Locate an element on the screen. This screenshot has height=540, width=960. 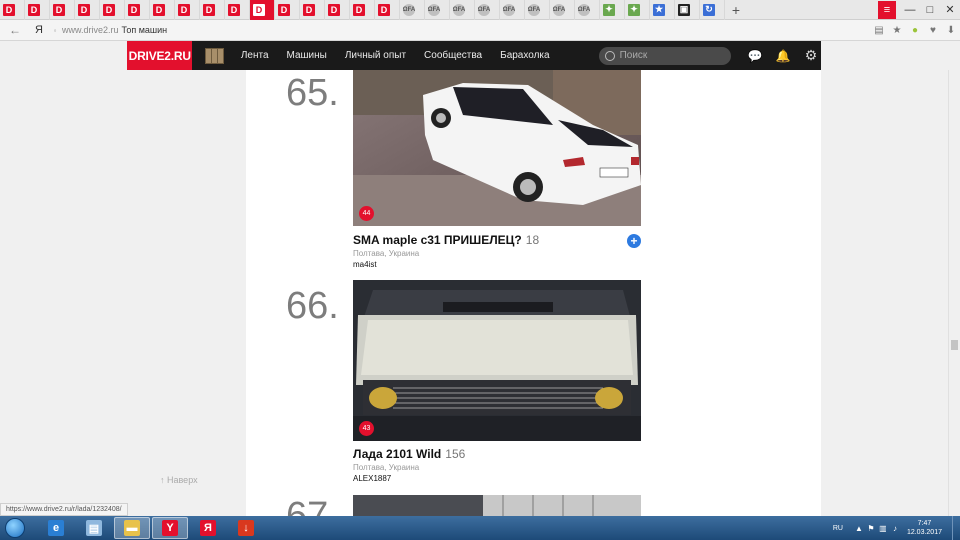
back-arrow-icon: ← is located at coordinates (15, 30).